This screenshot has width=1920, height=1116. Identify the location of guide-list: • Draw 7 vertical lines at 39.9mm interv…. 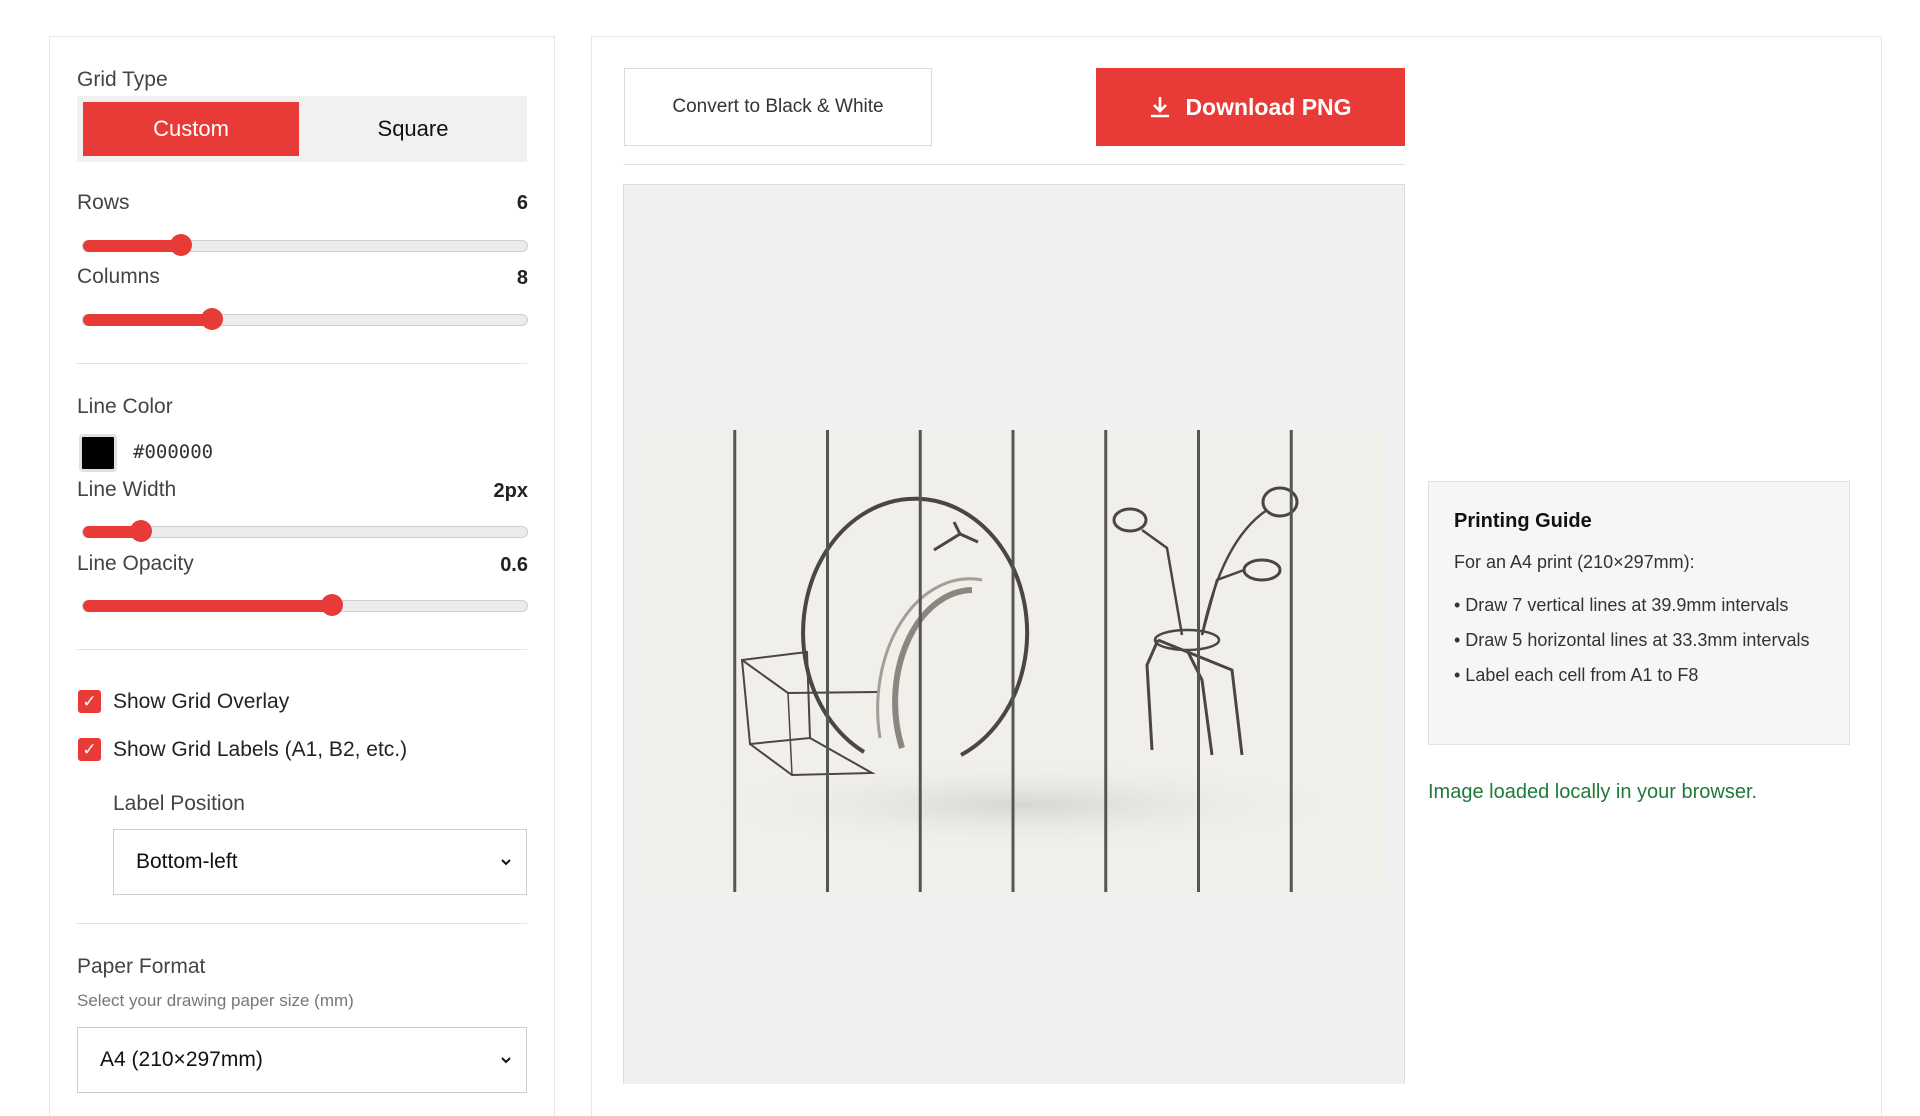
(1646, 642).